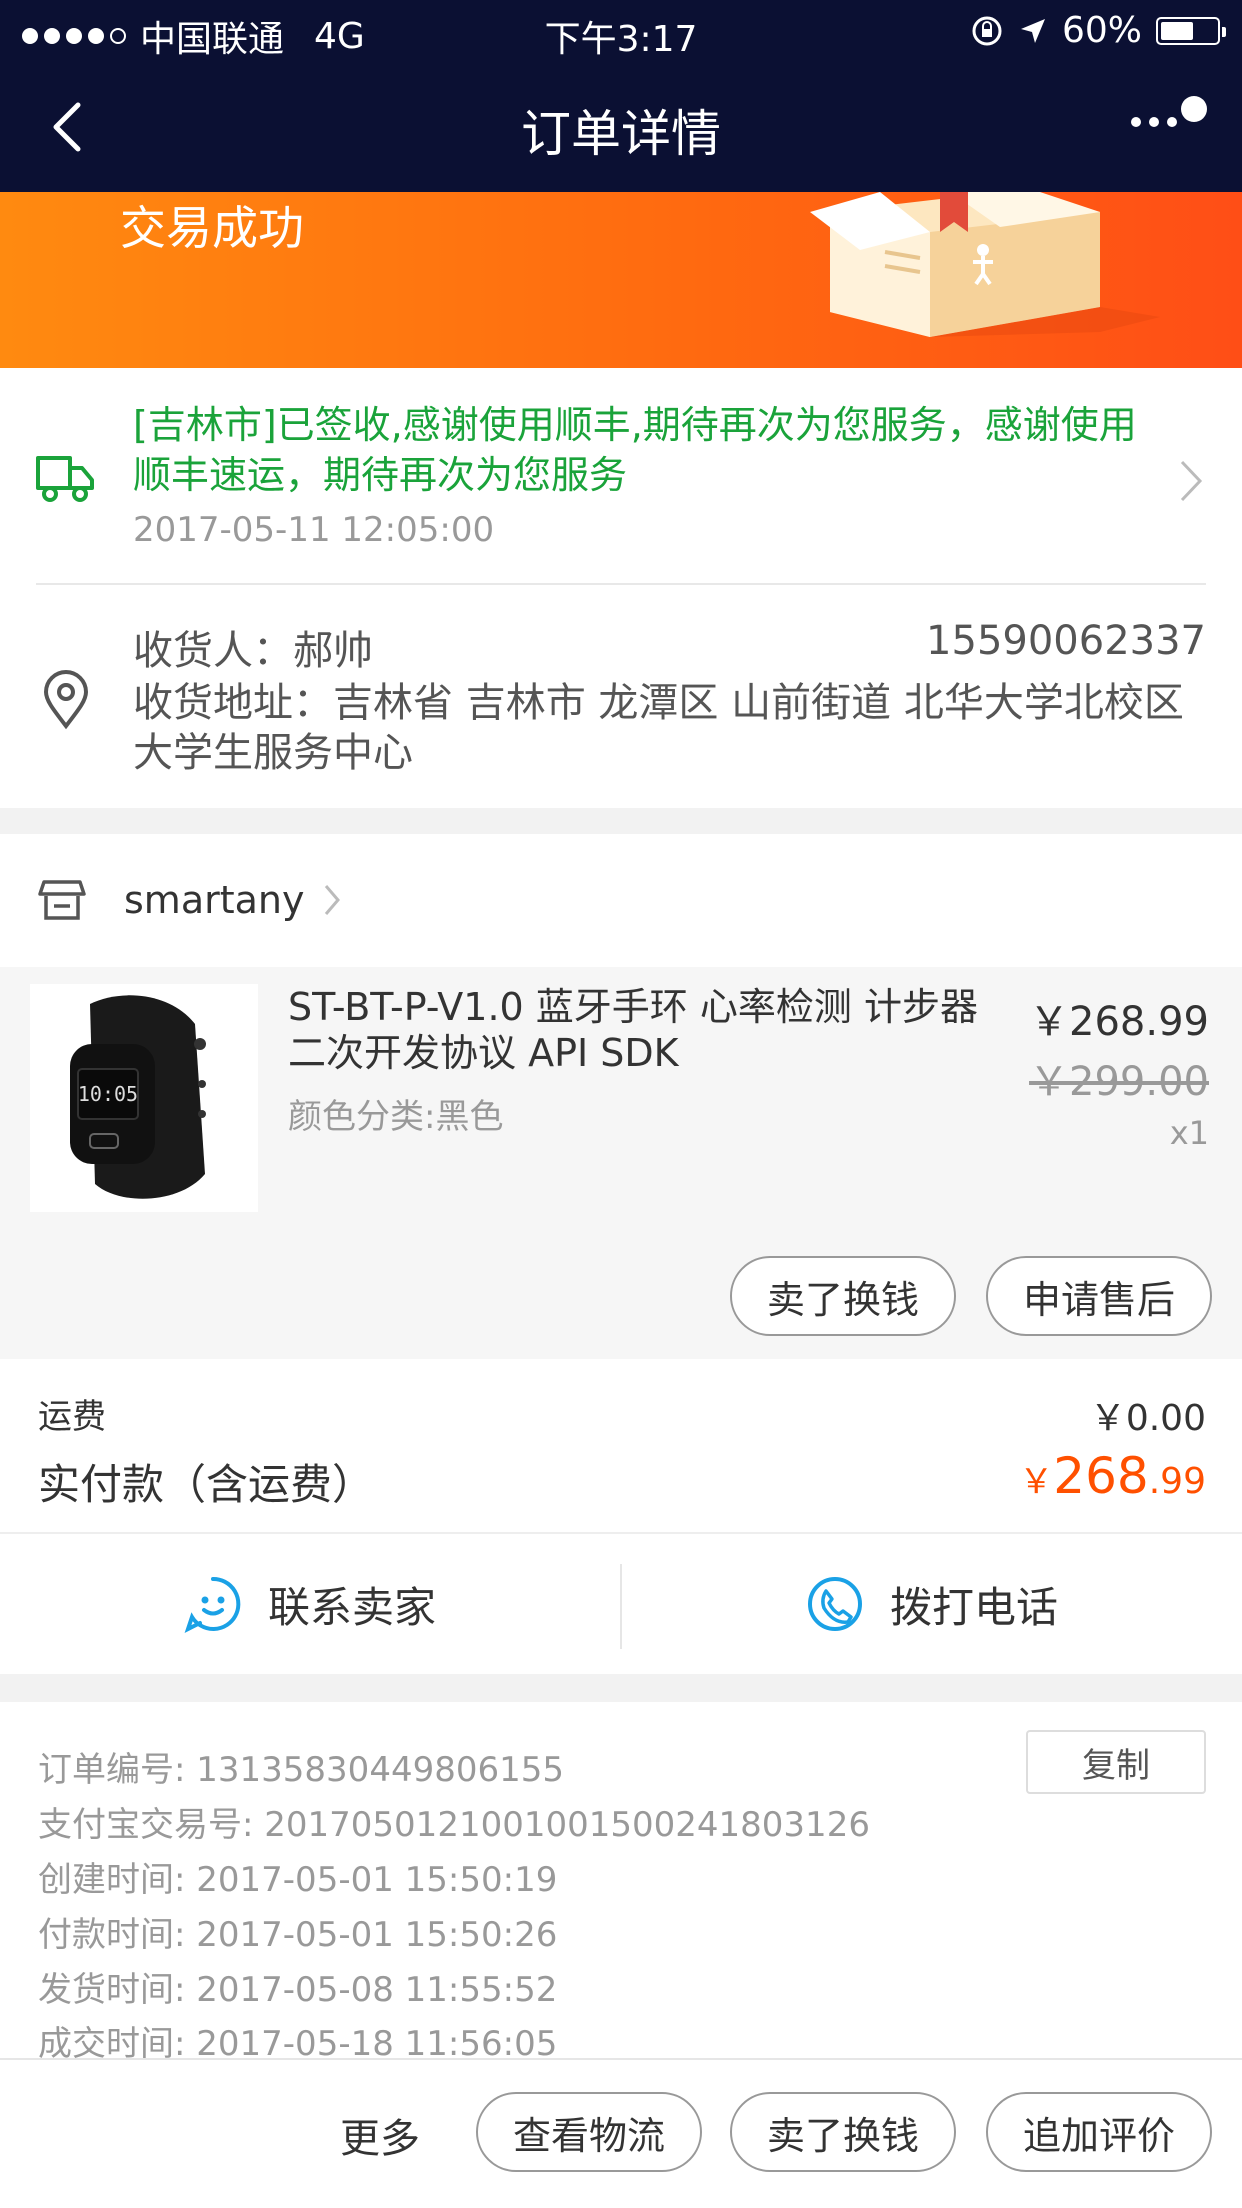  What do you see at coordinates (214, 900) in the screenshot?
I see `shop-name: smartany` at bounding box center [214, 900].